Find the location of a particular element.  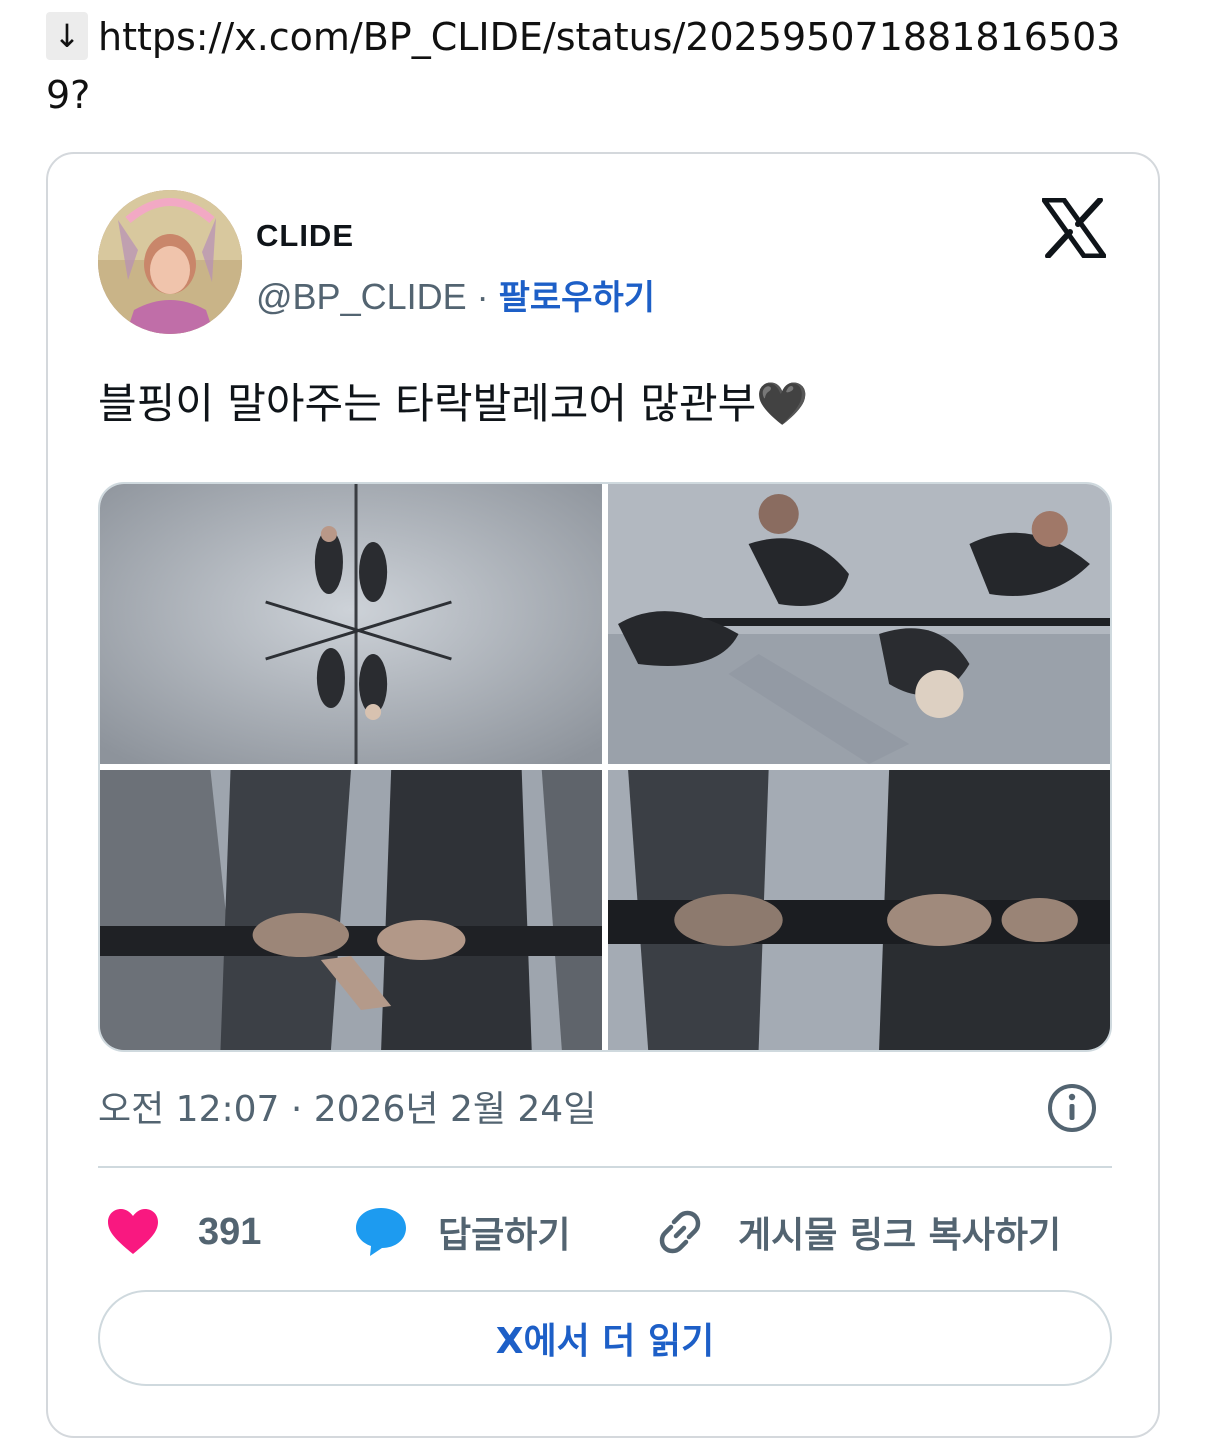

link-icon is located at coordinates (680, 1232).